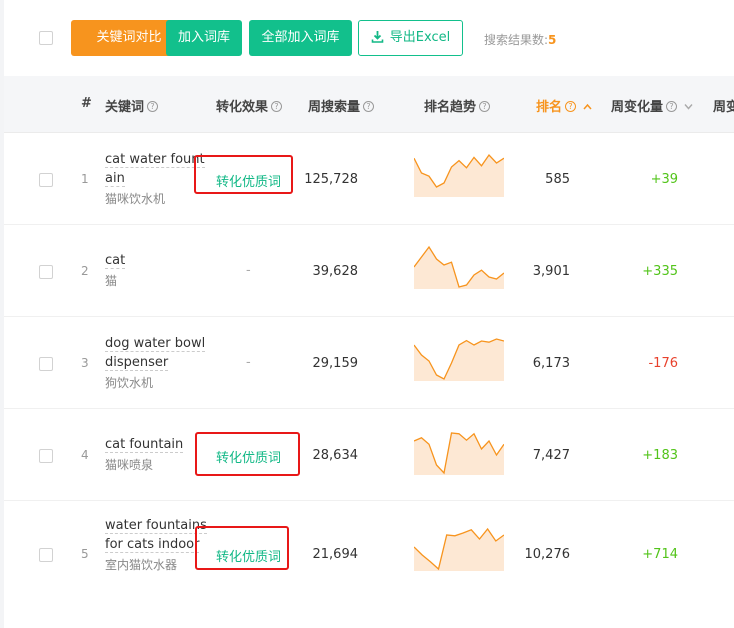 This screenshot has width=734, height=628. I want to click on keyword-cell: cat fountain 猫咪喷泉, so click(156, 455).